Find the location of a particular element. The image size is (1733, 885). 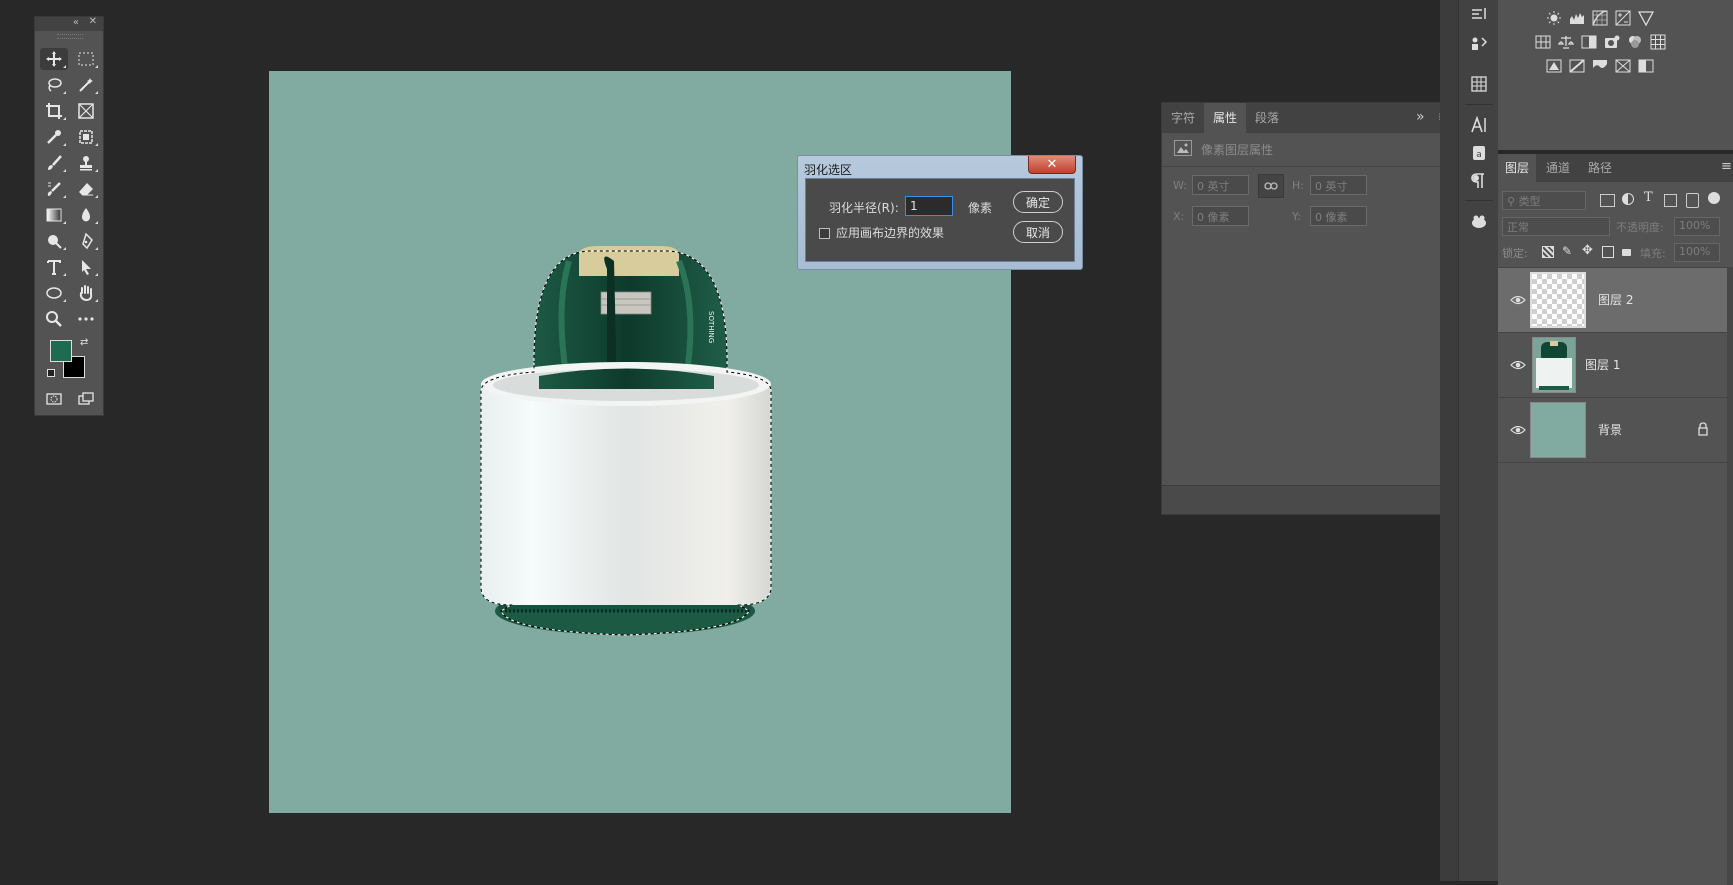

filter-type-icon: T is located at coordinates (1648, 197).